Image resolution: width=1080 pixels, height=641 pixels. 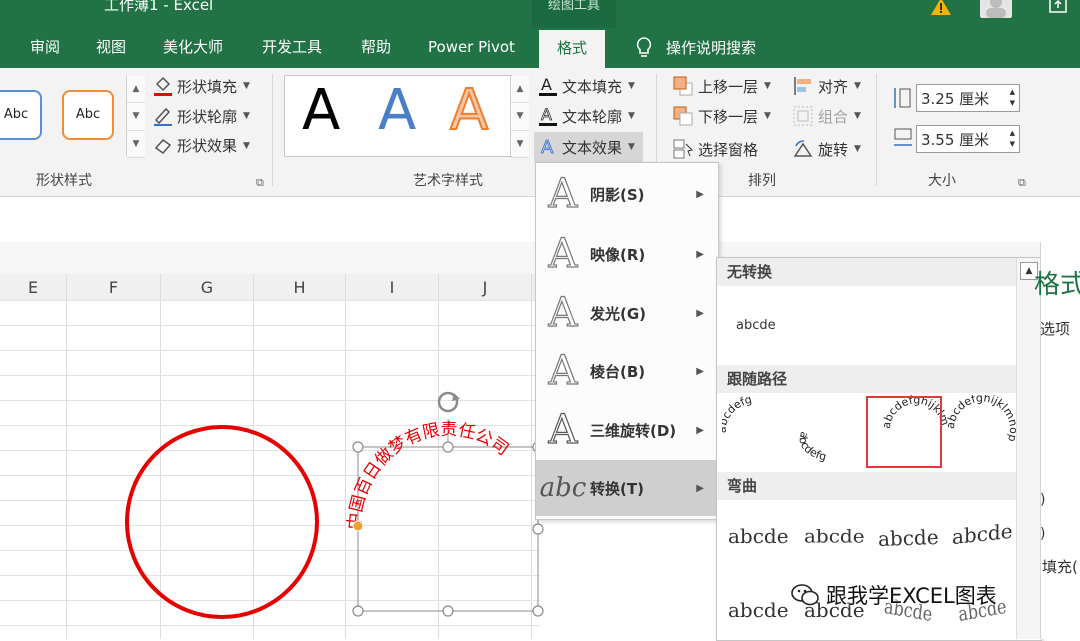 What do you see at coordinates (448, 402) in the screenshot?
I see `rotate-handle-icon` at bounding box center [448, 402].